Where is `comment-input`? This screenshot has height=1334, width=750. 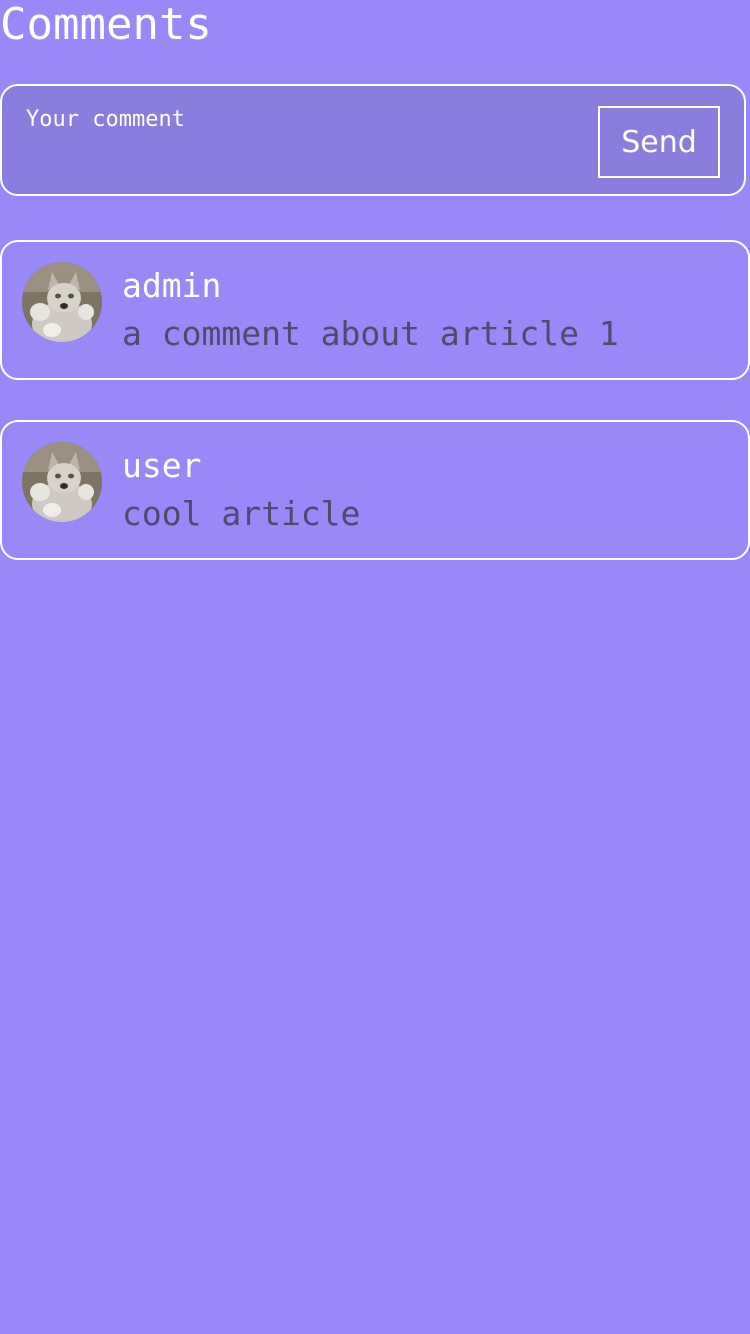 comment-input is located at coordinates (306, 141).